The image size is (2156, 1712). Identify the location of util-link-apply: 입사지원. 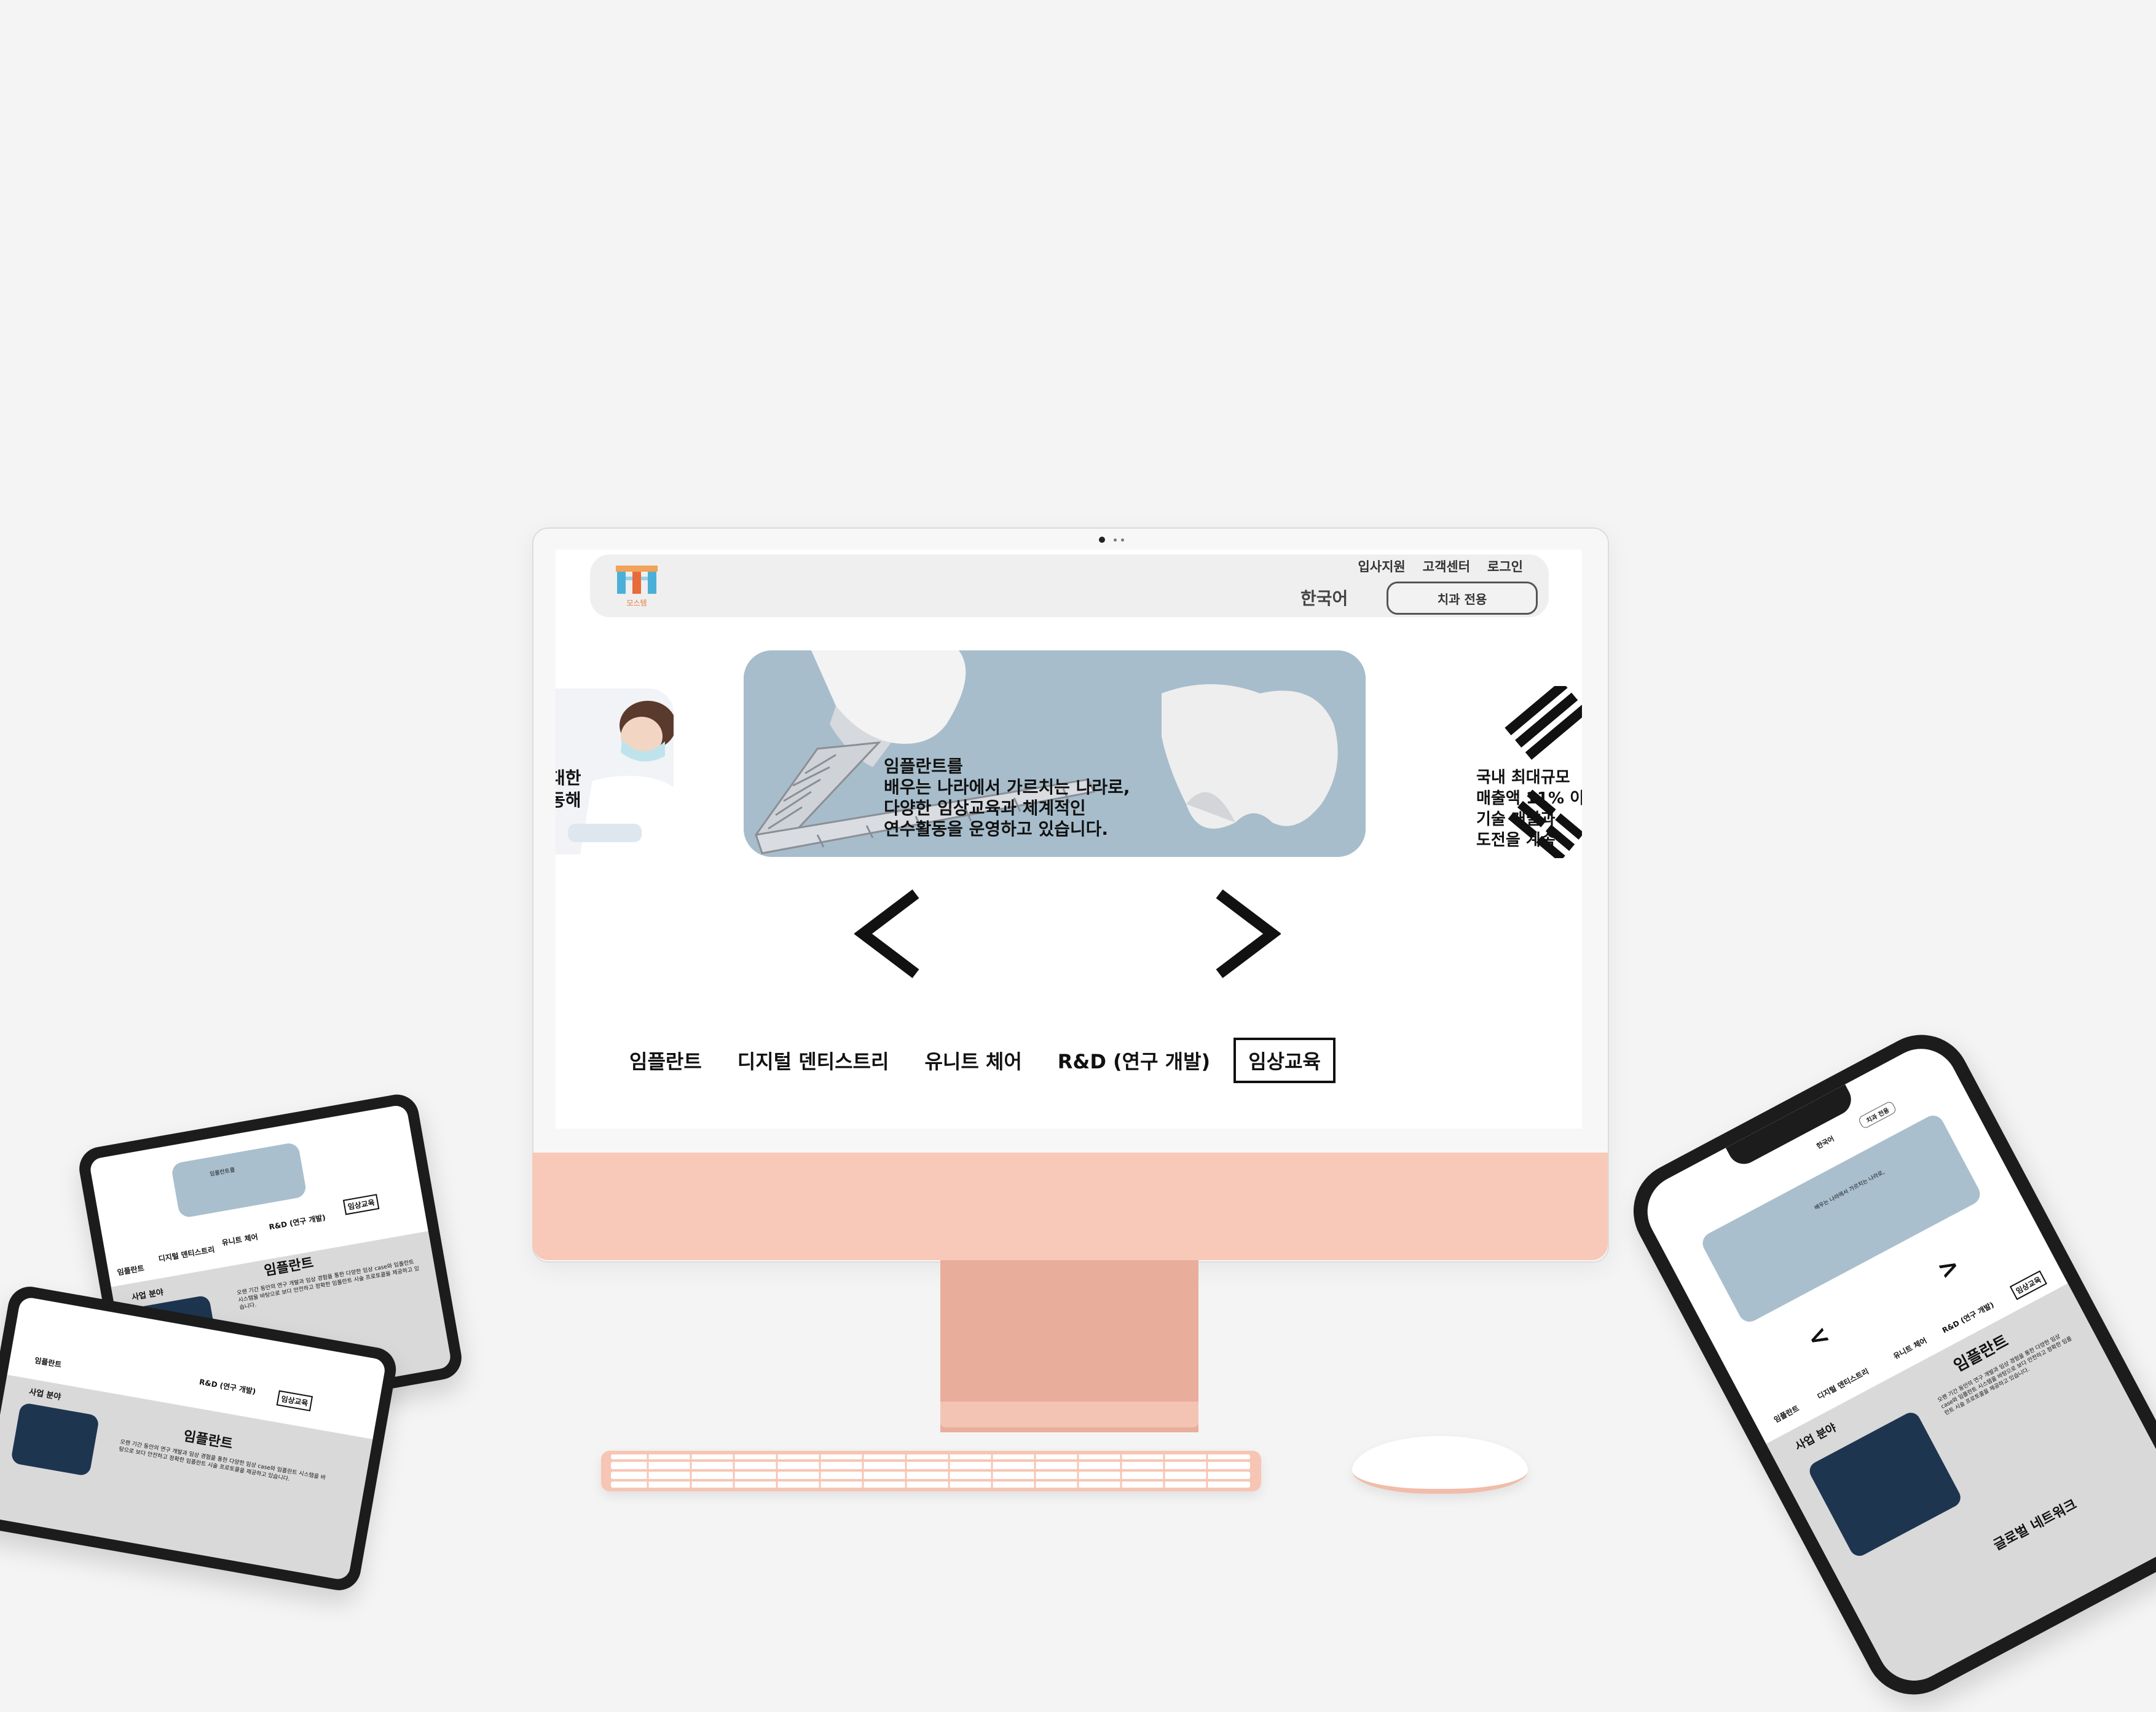
(1382, 566).